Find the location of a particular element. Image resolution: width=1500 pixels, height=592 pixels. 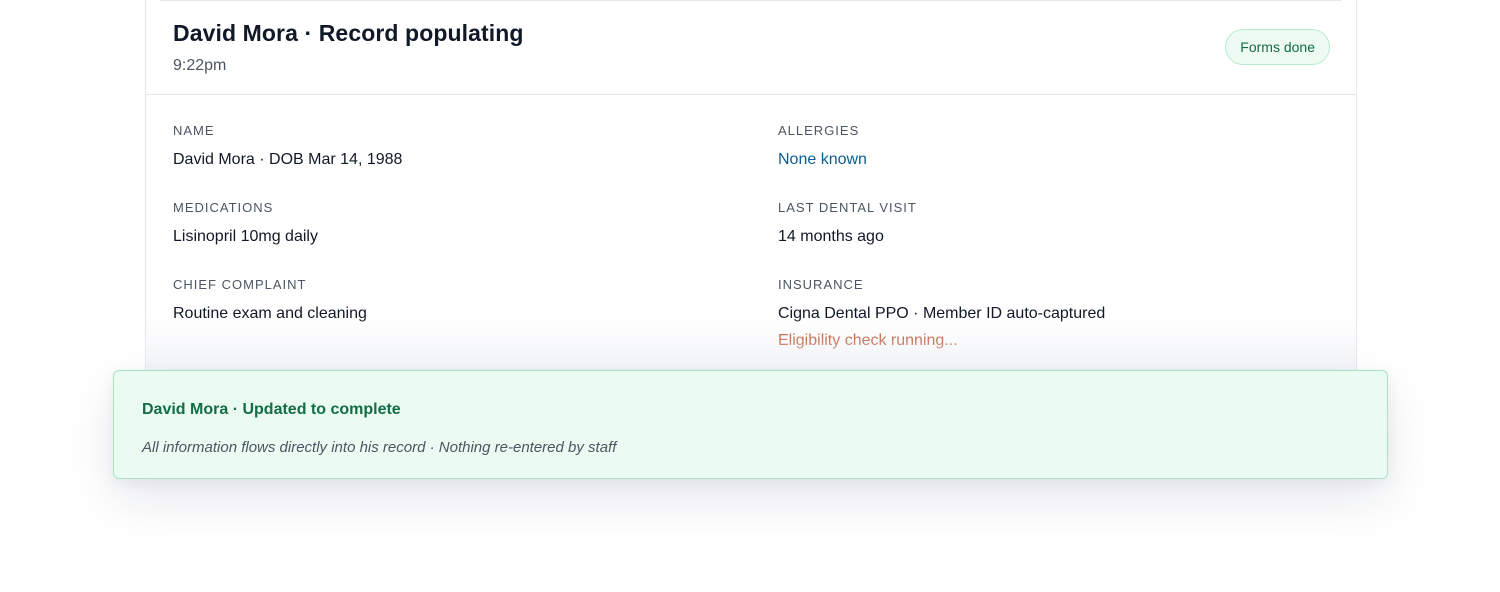

field-insurance-label: INSURANCE is located at coordinates (821, 284).